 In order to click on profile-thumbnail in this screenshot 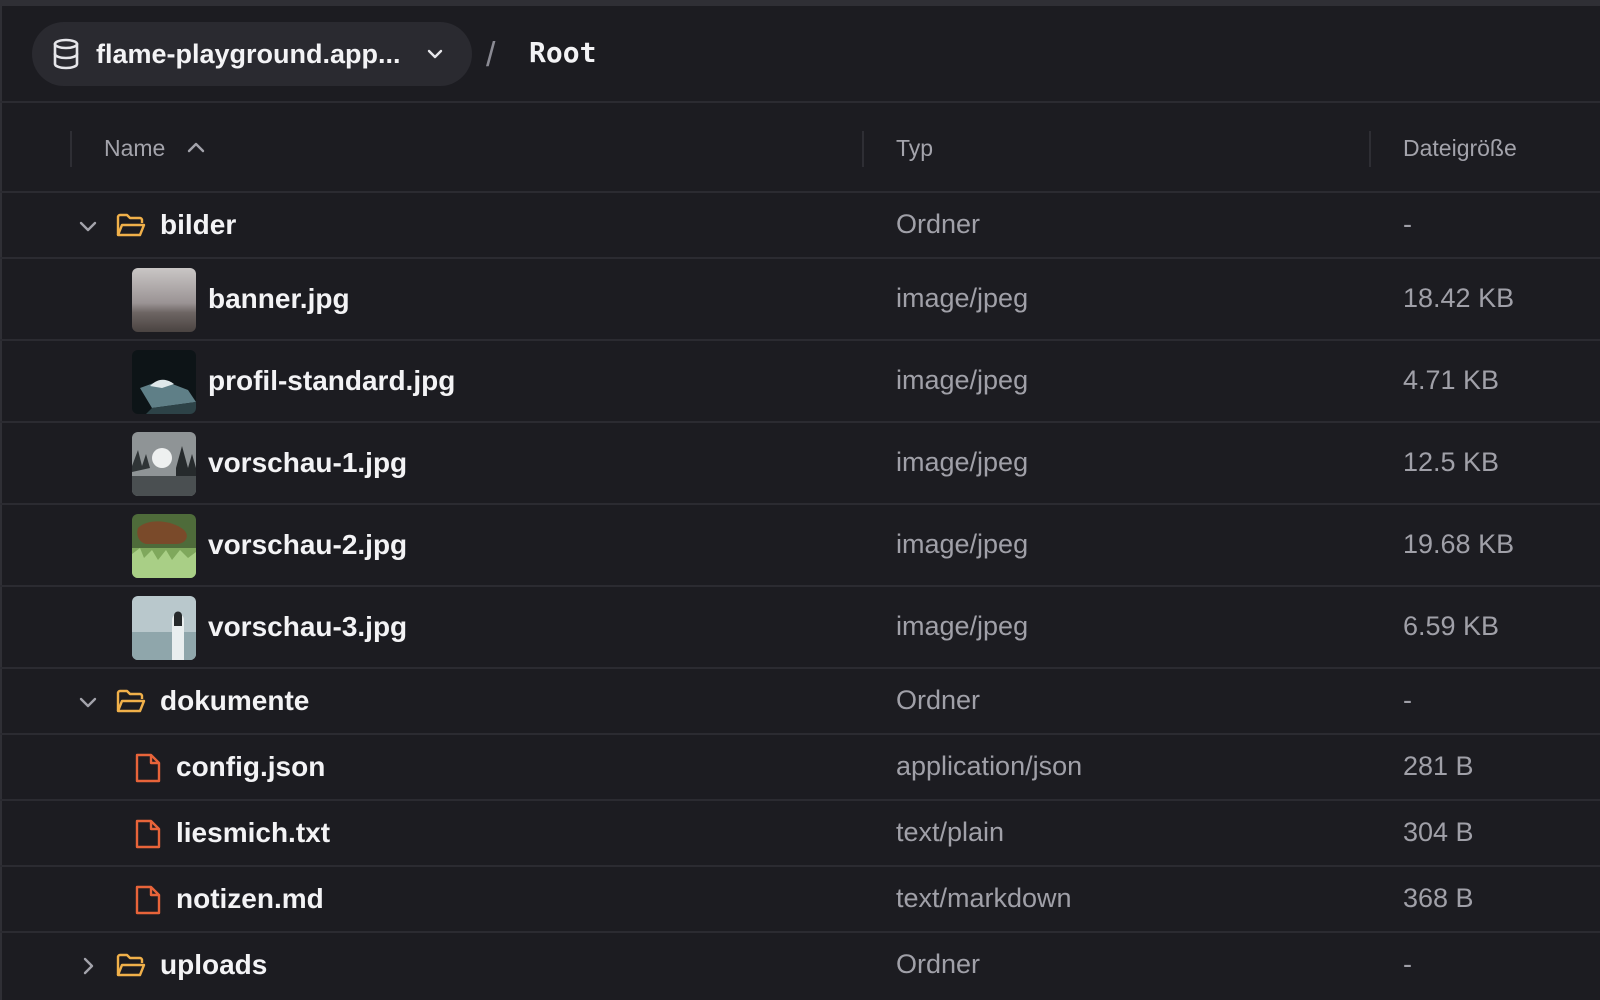, I will do `click(164, 382)`.